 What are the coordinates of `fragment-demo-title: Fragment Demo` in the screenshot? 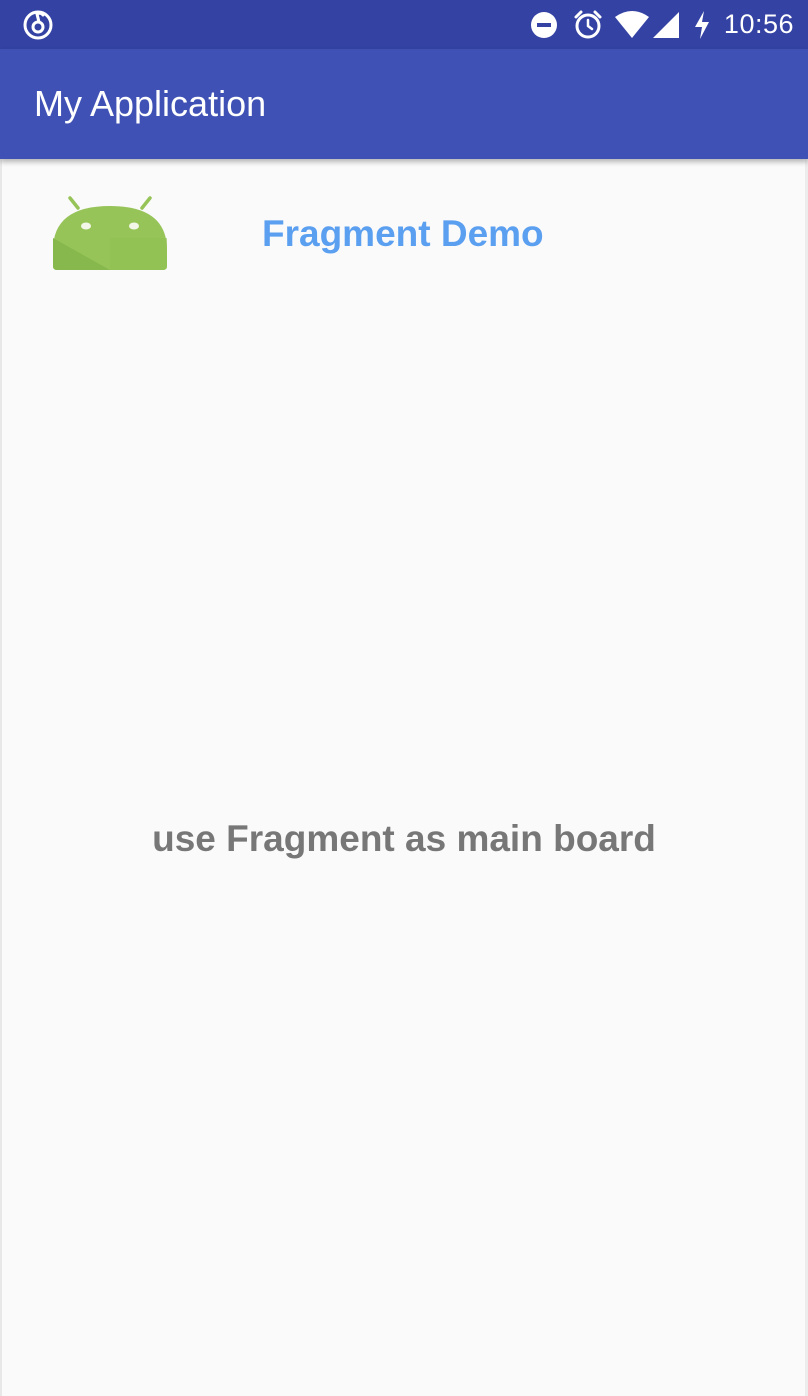 It's located at (403, 233).